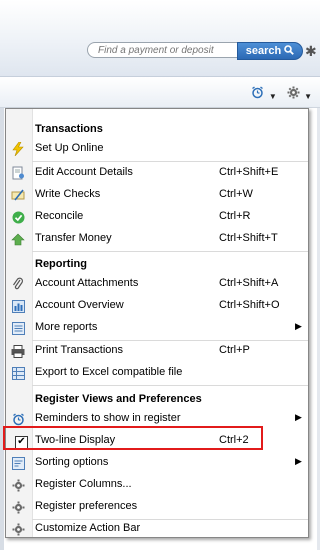  I want to click on menu-item-label: Customize Action Bar, so click(88, 528).